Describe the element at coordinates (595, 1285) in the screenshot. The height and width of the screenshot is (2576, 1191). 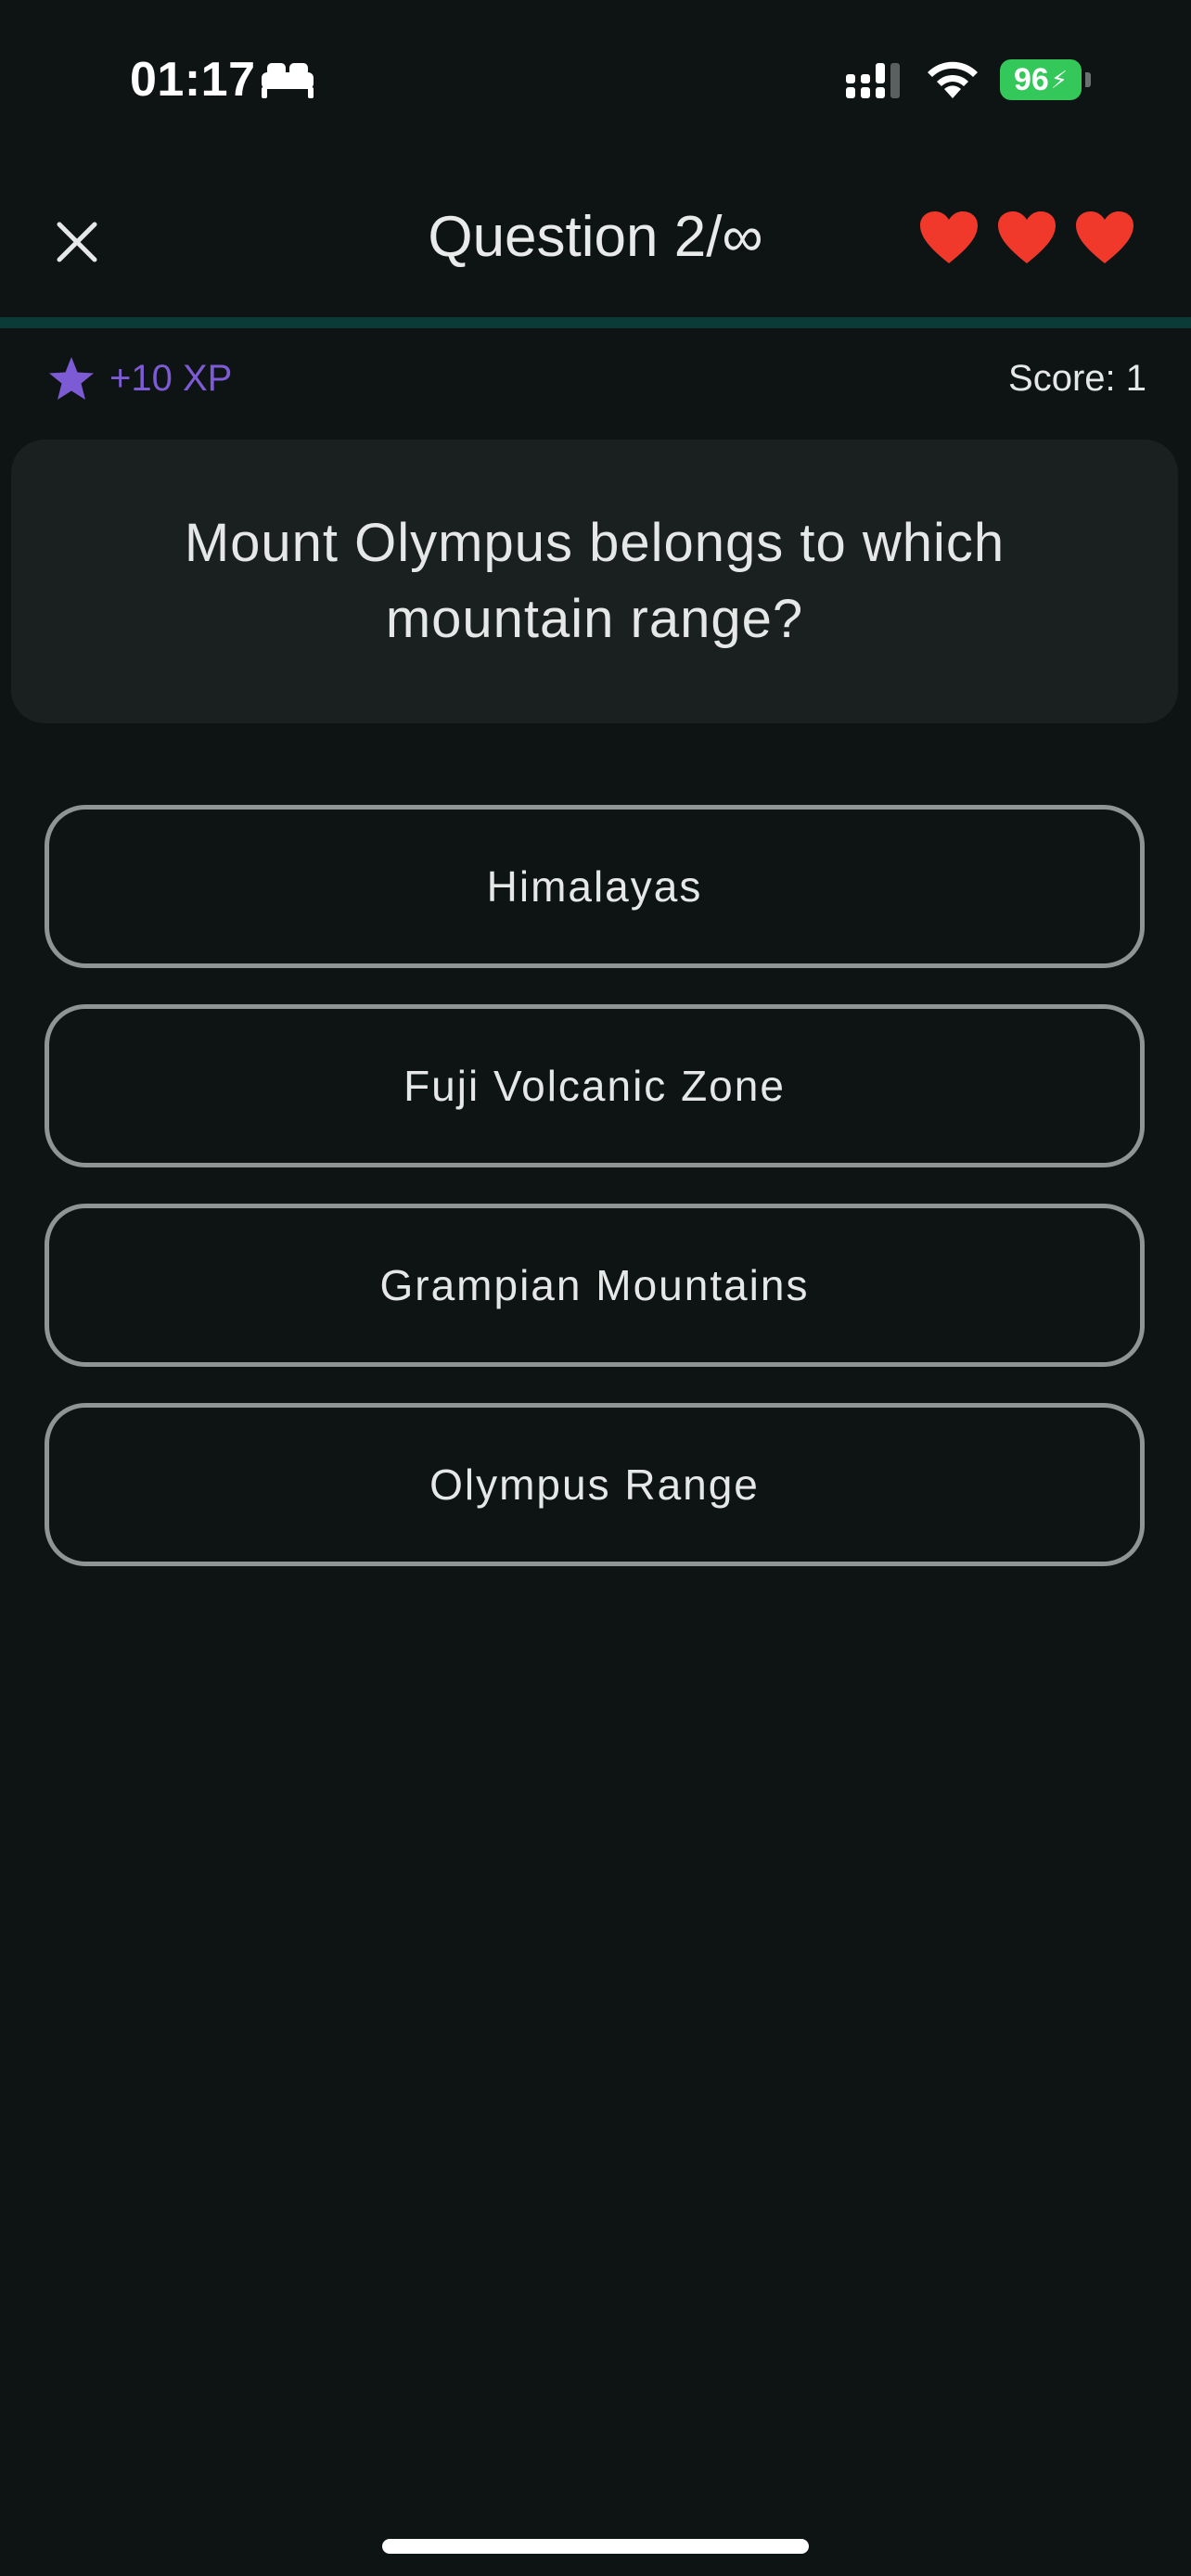
I see `answer-option-button: Grampian Mountains` at that location.